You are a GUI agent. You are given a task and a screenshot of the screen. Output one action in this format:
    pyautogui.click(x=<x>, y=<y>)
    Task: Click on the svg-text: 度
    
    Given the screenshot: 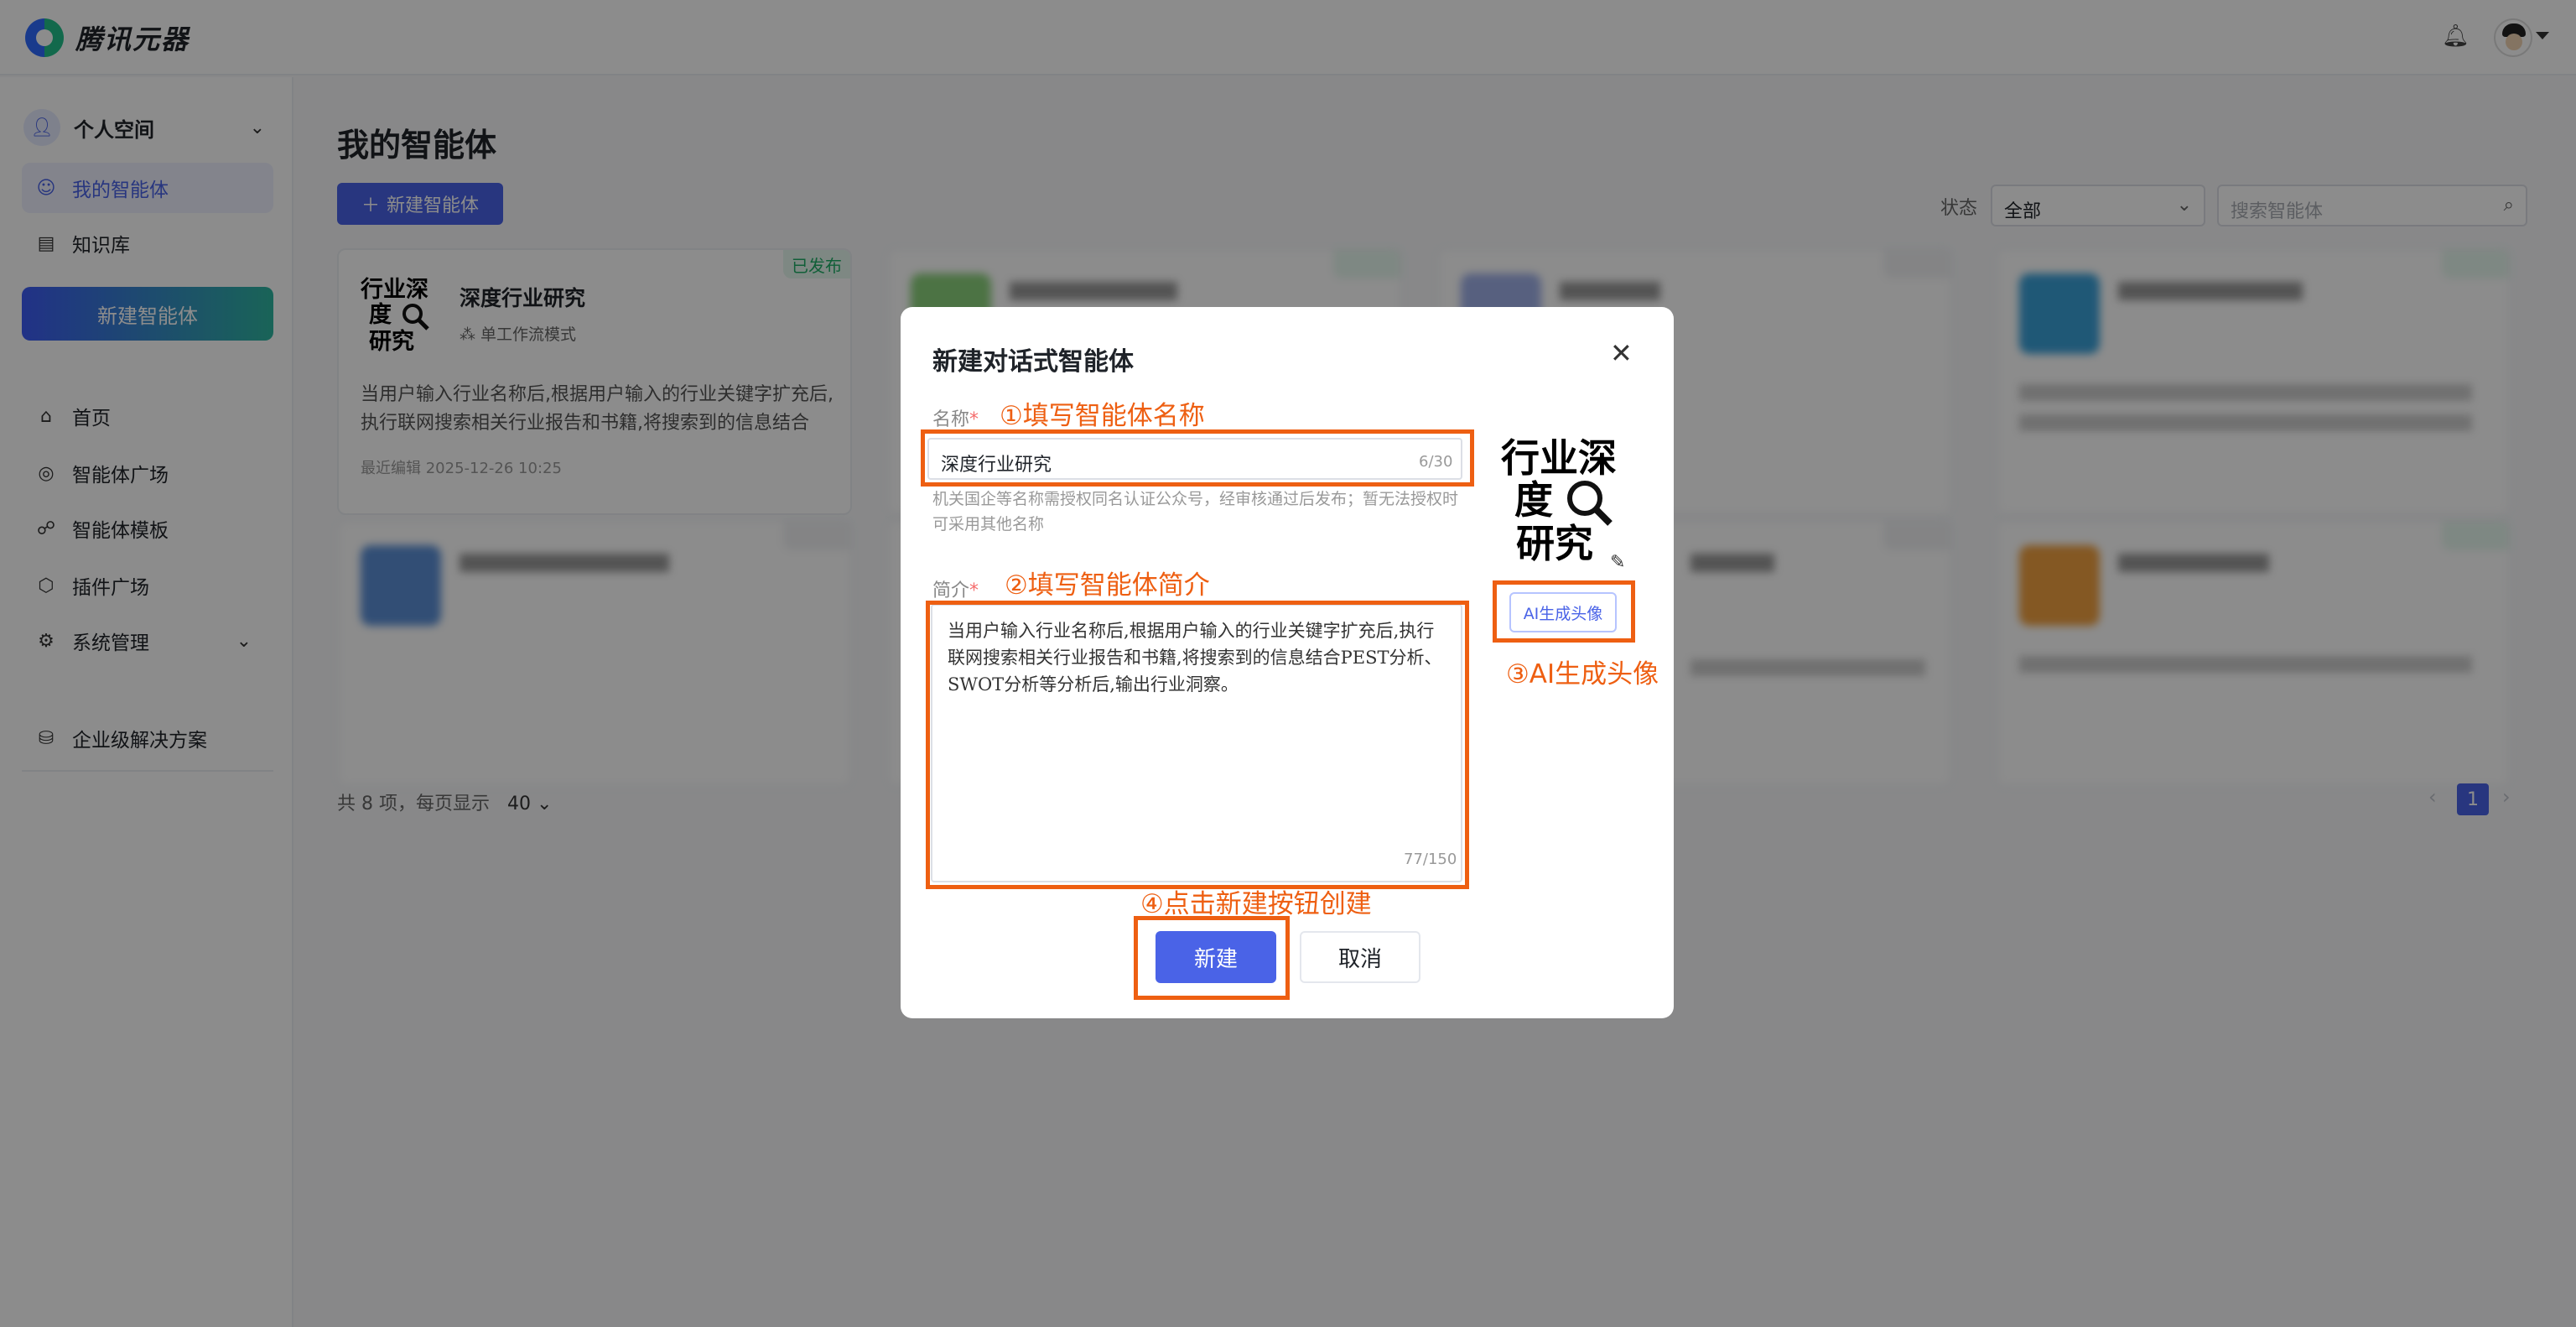 What is the action you would take?
    pyautogui.click(x=1533, y=500)
    